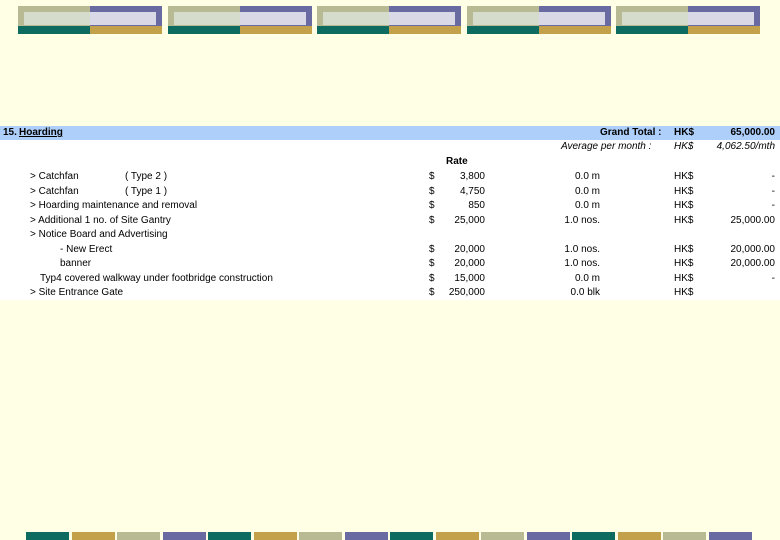 The height and width of the screenshot is (540, 780). I want to click on average-label: Average per month :, so click(606, 146).